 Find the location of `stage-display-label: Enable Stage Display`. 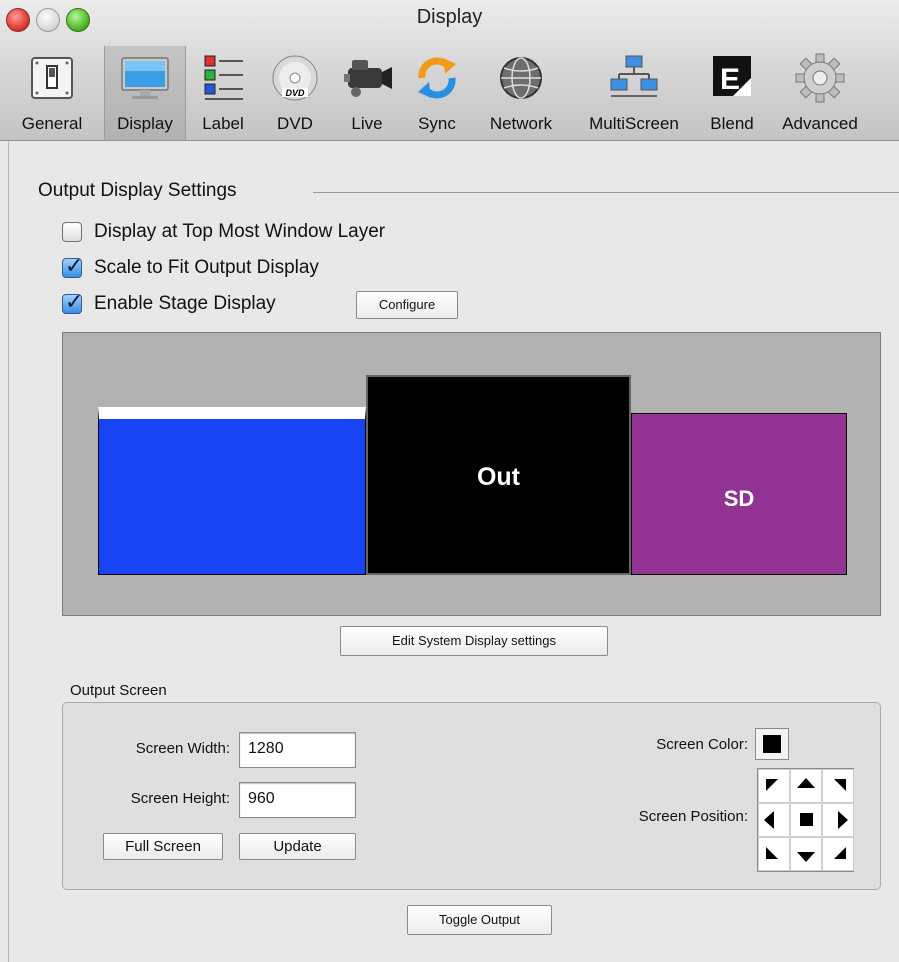

stage-display-label: Enable Stage Display is located at coordinates (185, 303).